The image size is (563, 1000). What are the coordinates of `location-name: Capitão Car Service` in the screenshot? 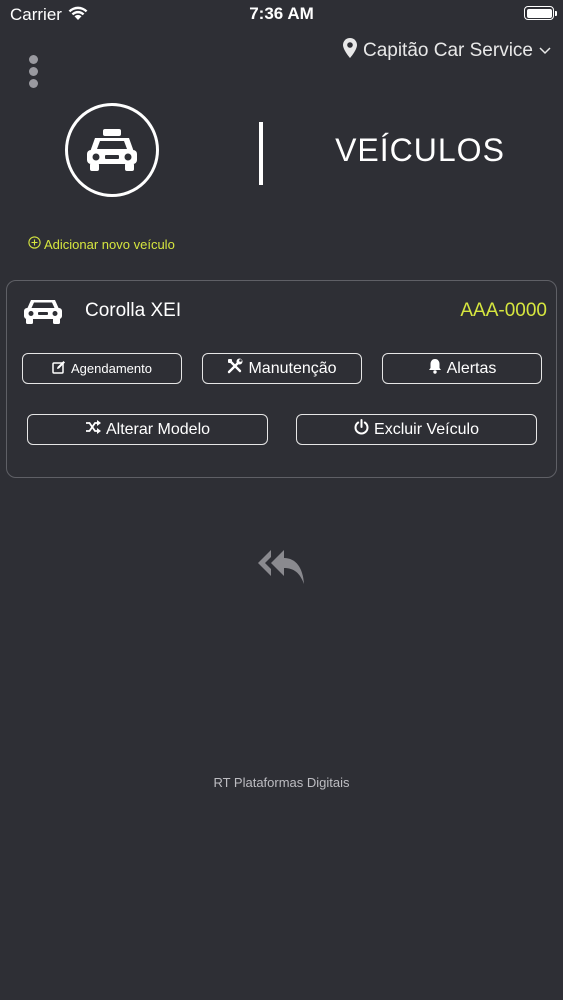 It's located at (447, 50).